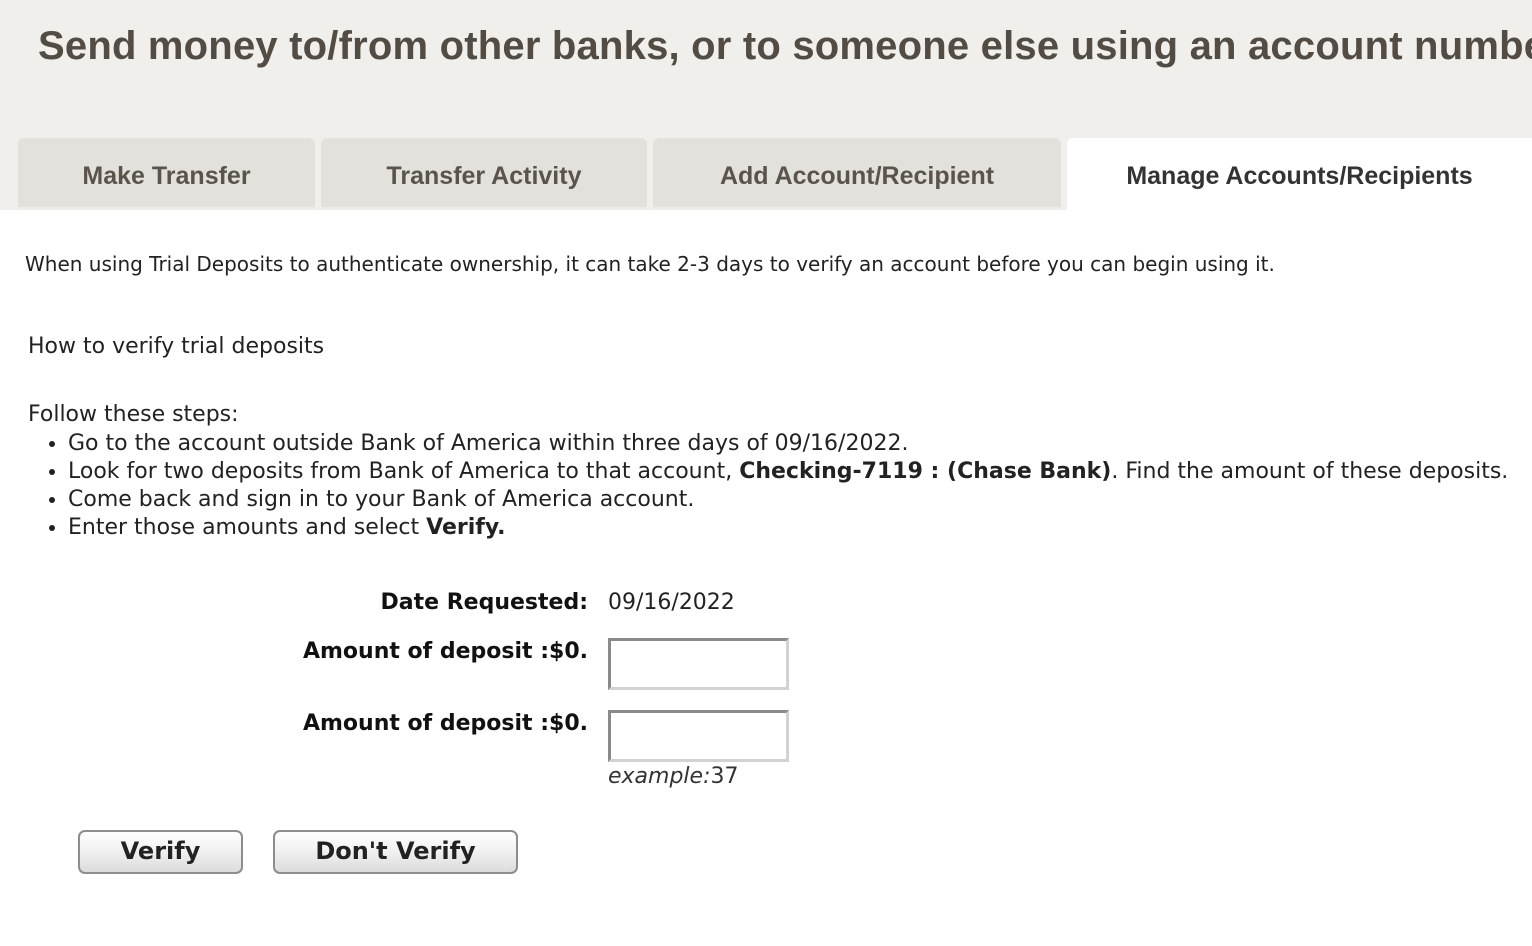  I want to click on tab-manage-accounts-recipients: Manage Accounts/Recipients, so click(1299, 174).